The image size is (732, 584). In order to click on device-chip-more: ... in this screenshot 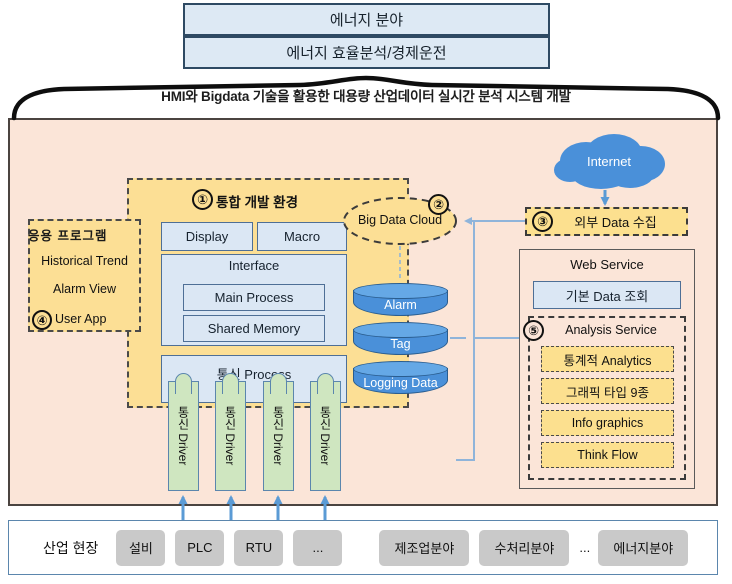, I will do `click(318, 547)`.